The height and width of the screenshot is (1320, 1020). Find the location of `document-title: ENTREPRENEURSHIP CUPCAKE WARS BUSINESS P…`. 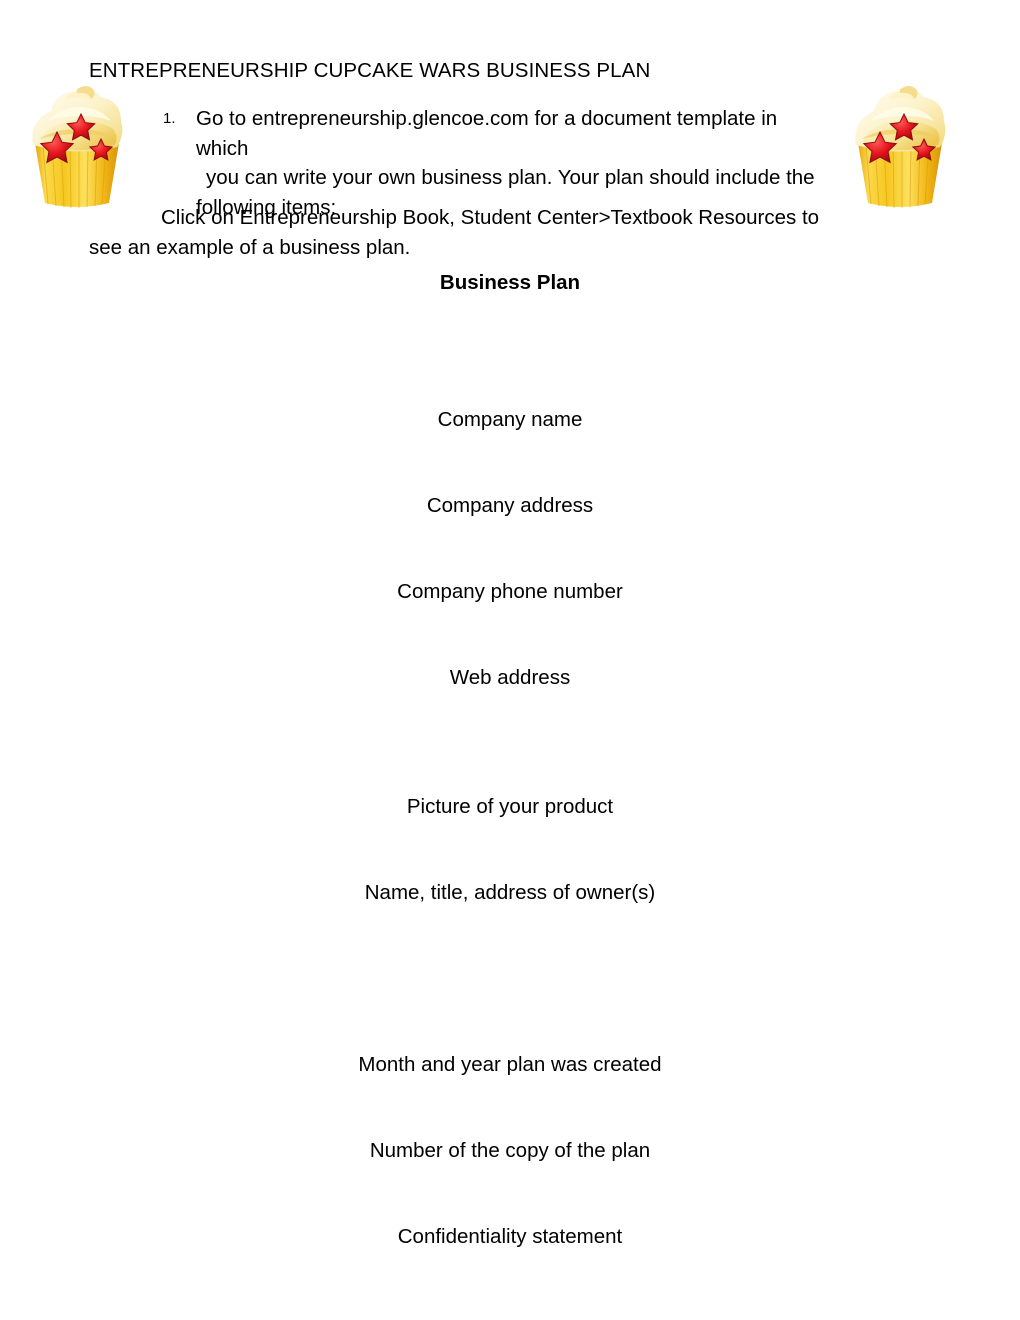

document-title: ENTREPRENEURSHIP CUPCAKE WARS BUSINESS P… is located at coordinates (370, 70).